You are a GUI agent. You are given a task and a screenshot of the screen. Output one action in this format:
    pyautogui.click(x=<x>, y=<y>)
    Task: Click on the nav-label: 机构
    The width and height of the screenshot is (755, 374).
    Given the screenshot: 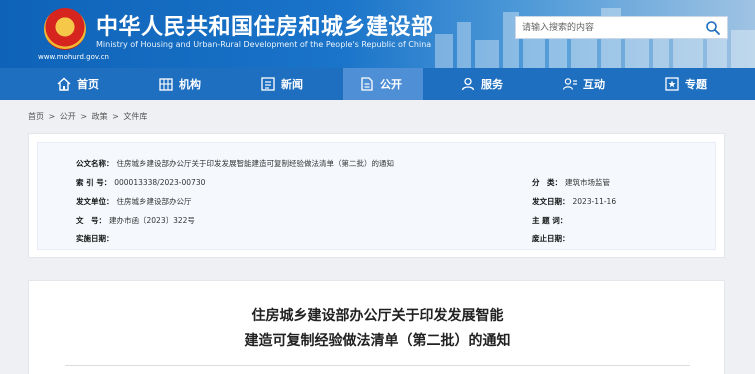 What is the action you would take?
    pyautogui.click(x=190, y=84)
    